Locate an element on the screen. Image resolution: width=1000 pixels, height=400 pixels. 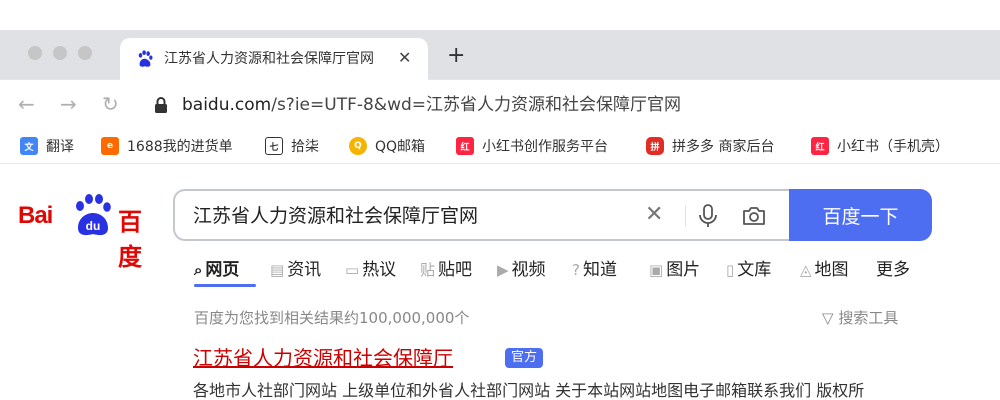
bookmark-label: 1688我的进货单 is located at coordinates (180, 147).